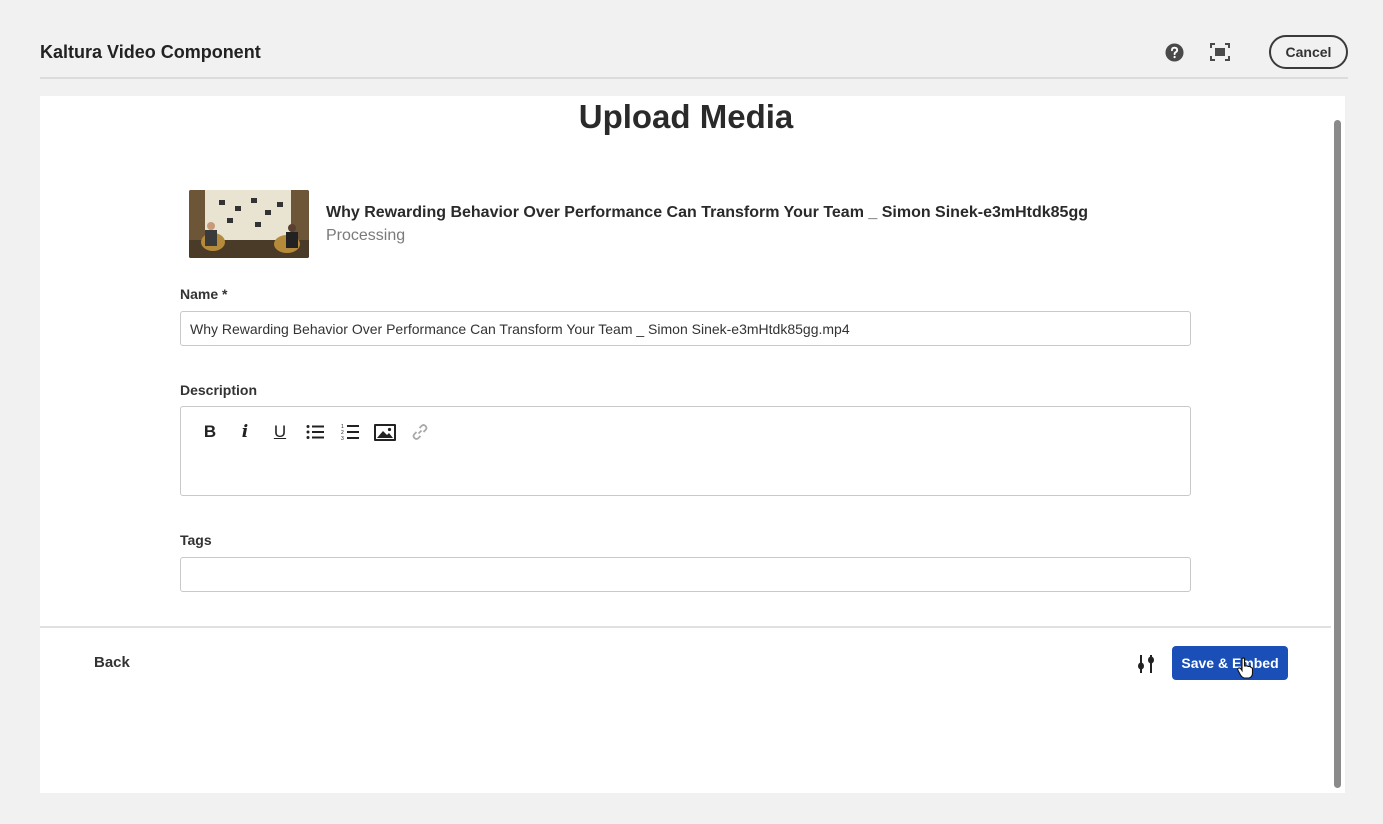  What do you see at coordinates (150, 52) in the screenshot?
I see `app-title: Kaltura Video Component` at bounding box center [150, 52].